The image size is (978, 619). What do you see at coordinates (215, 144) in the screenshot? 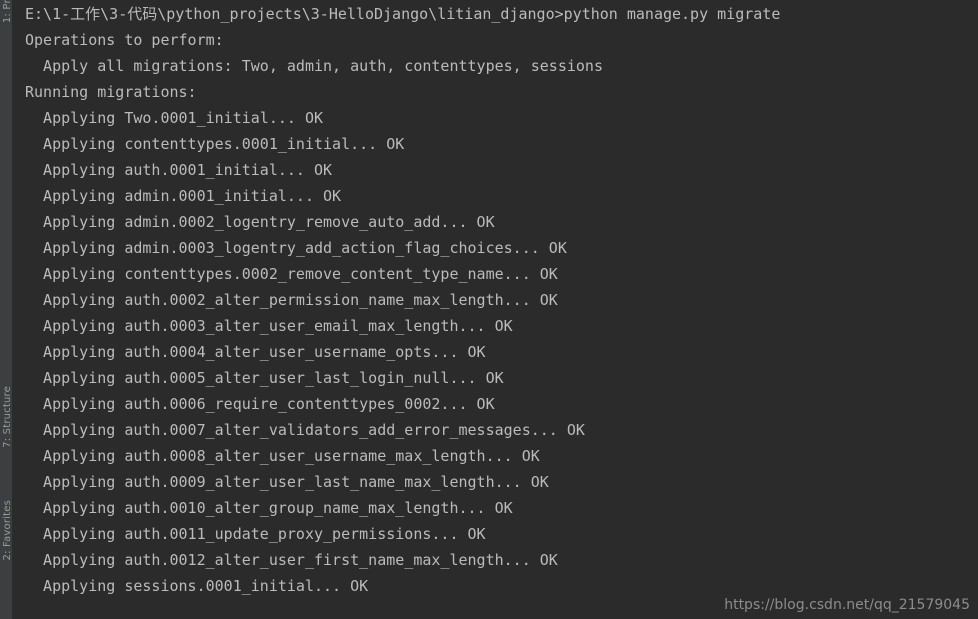
I see `console-line: Applying contenttypes.0001_initial... OK` at bounding box center [215, 144].